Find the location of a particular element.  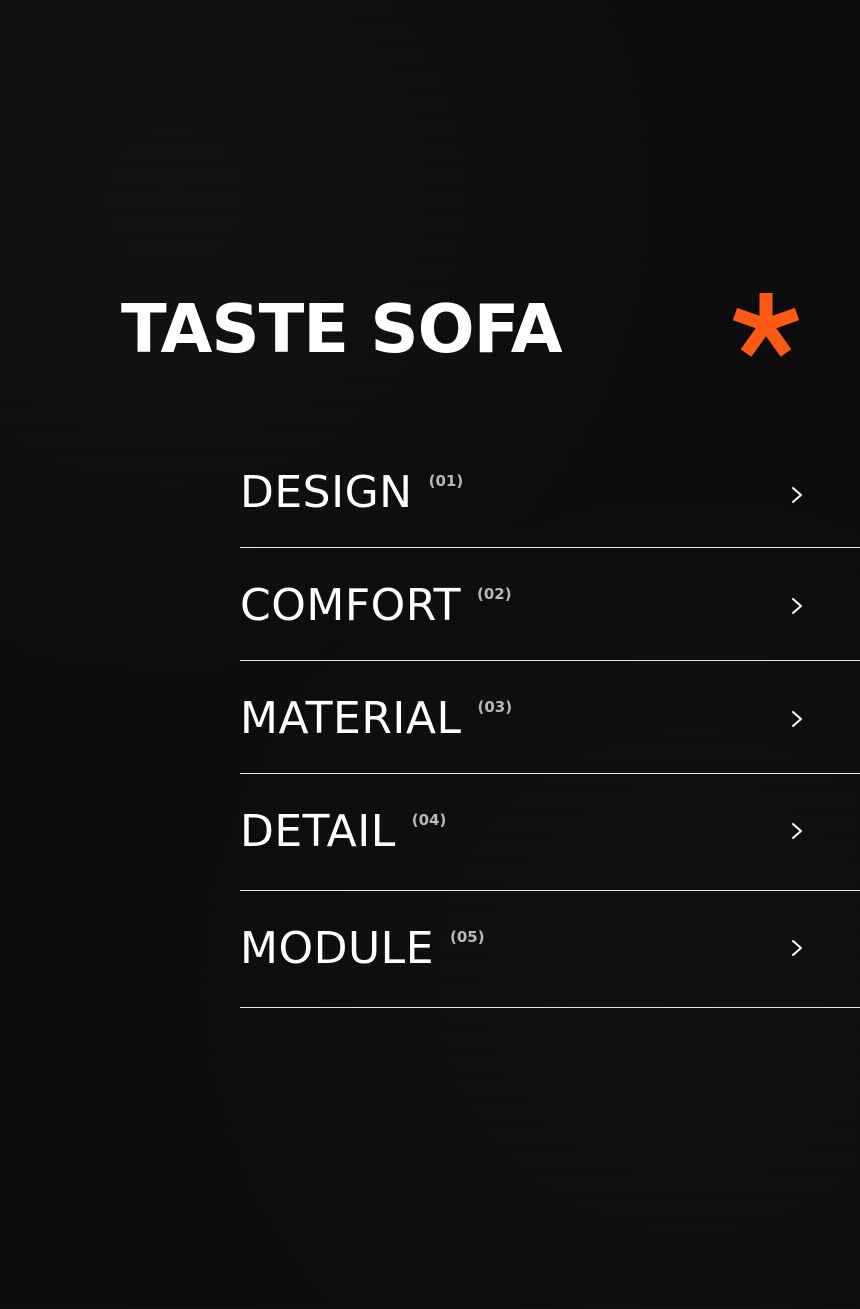

menu-item-label: COMFORT is located at coordinates (351, 605).